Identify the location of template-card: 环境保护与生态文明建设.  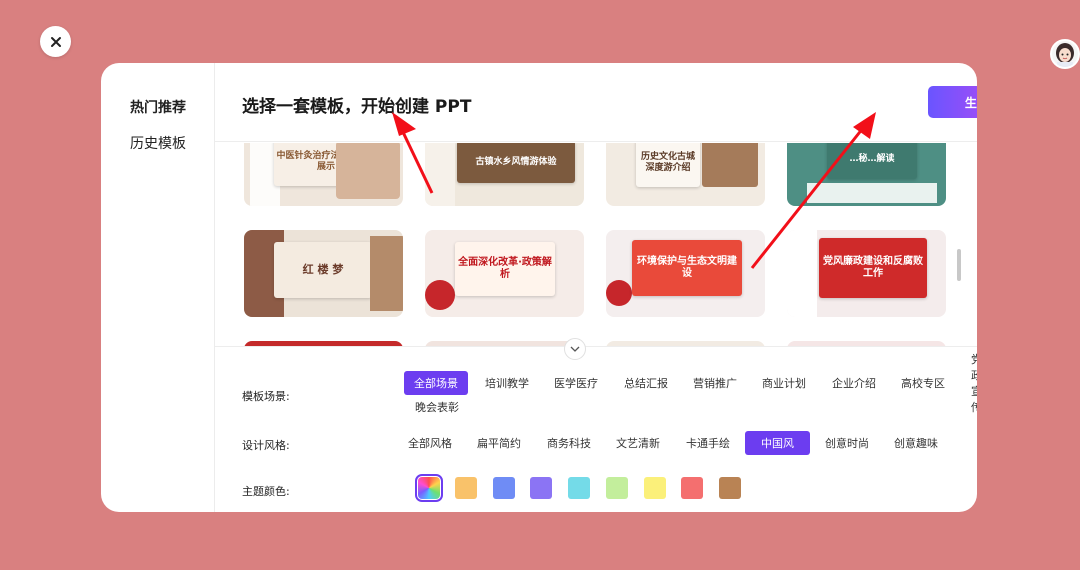
(685, 273).